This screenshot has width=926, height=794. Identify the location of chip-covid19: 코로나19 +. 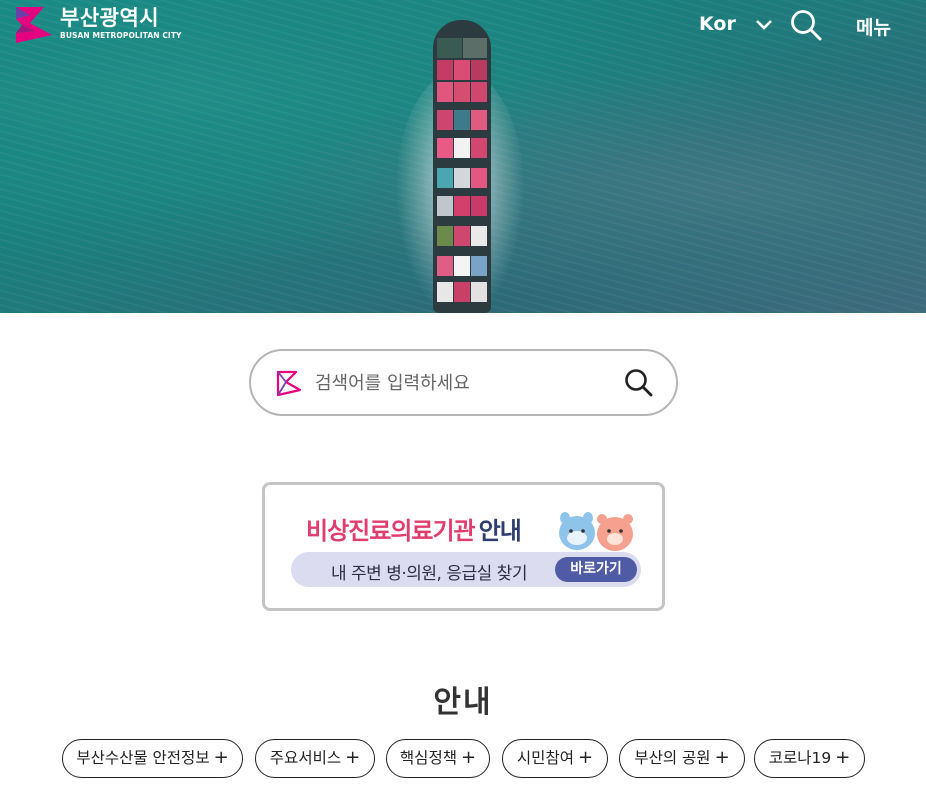
(809, 758).